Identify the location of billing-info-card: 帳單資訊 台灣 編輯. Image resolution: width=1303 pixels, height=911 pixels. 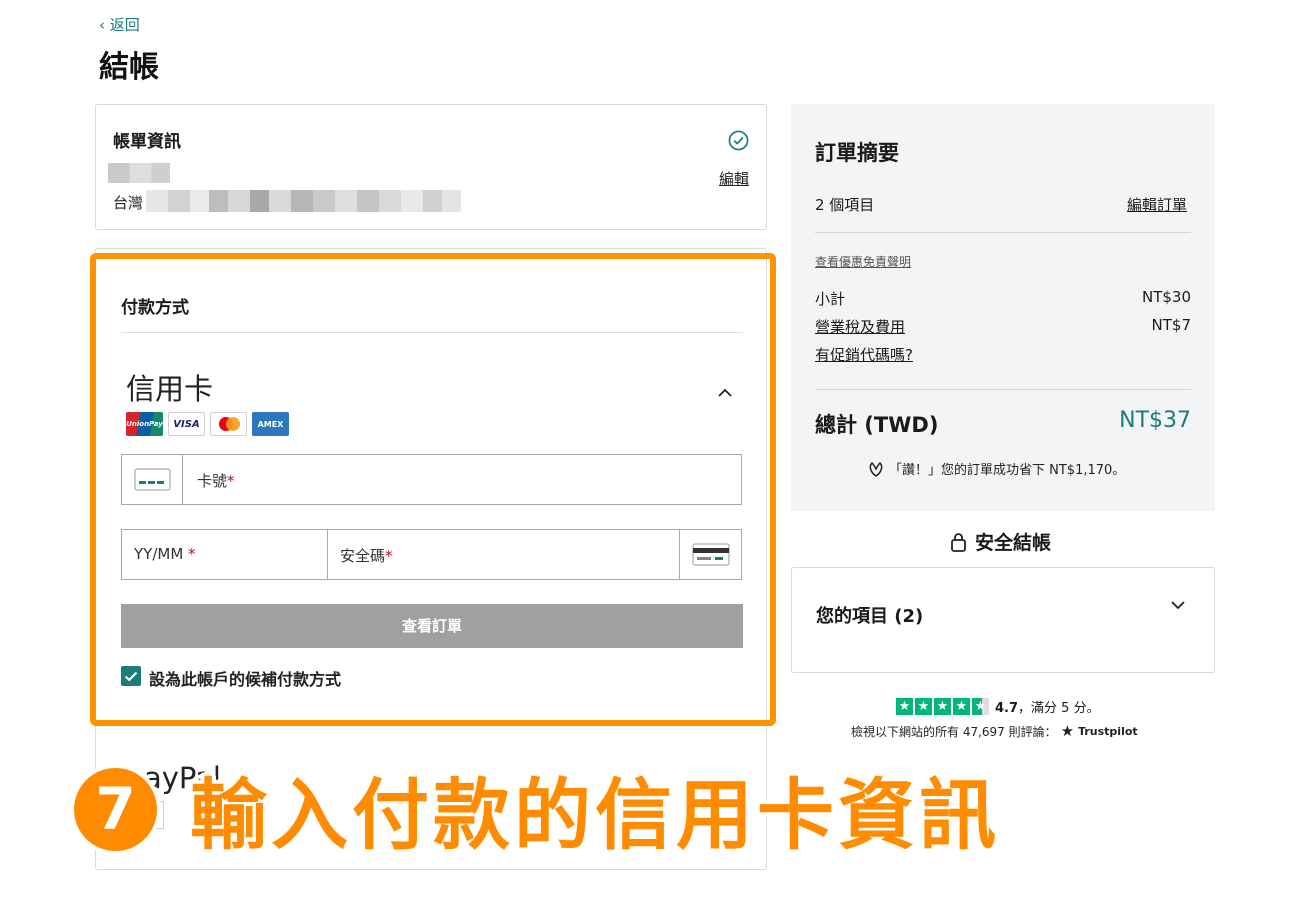
(431, 167).